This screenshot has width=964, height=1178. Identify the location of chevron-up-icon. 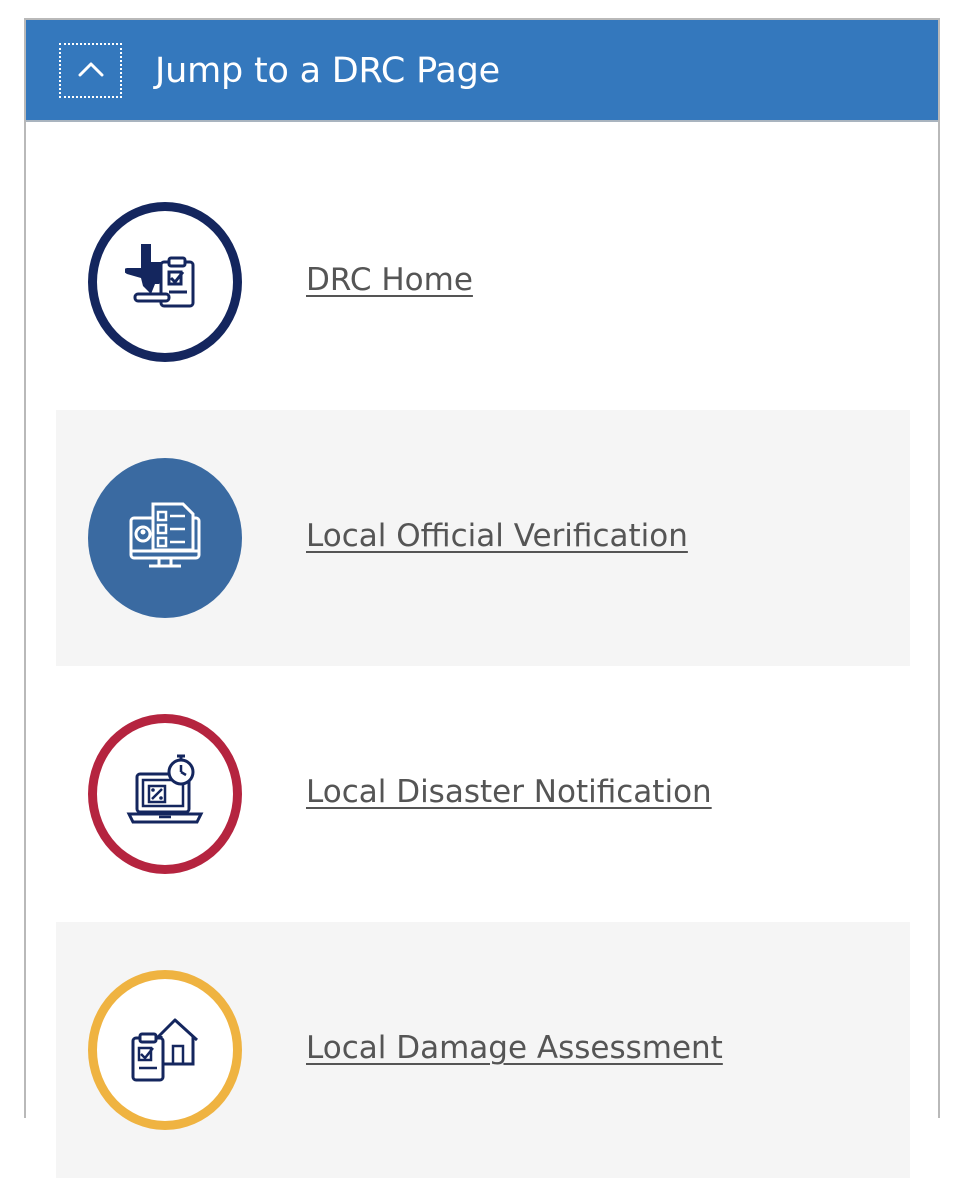
(91, 70).